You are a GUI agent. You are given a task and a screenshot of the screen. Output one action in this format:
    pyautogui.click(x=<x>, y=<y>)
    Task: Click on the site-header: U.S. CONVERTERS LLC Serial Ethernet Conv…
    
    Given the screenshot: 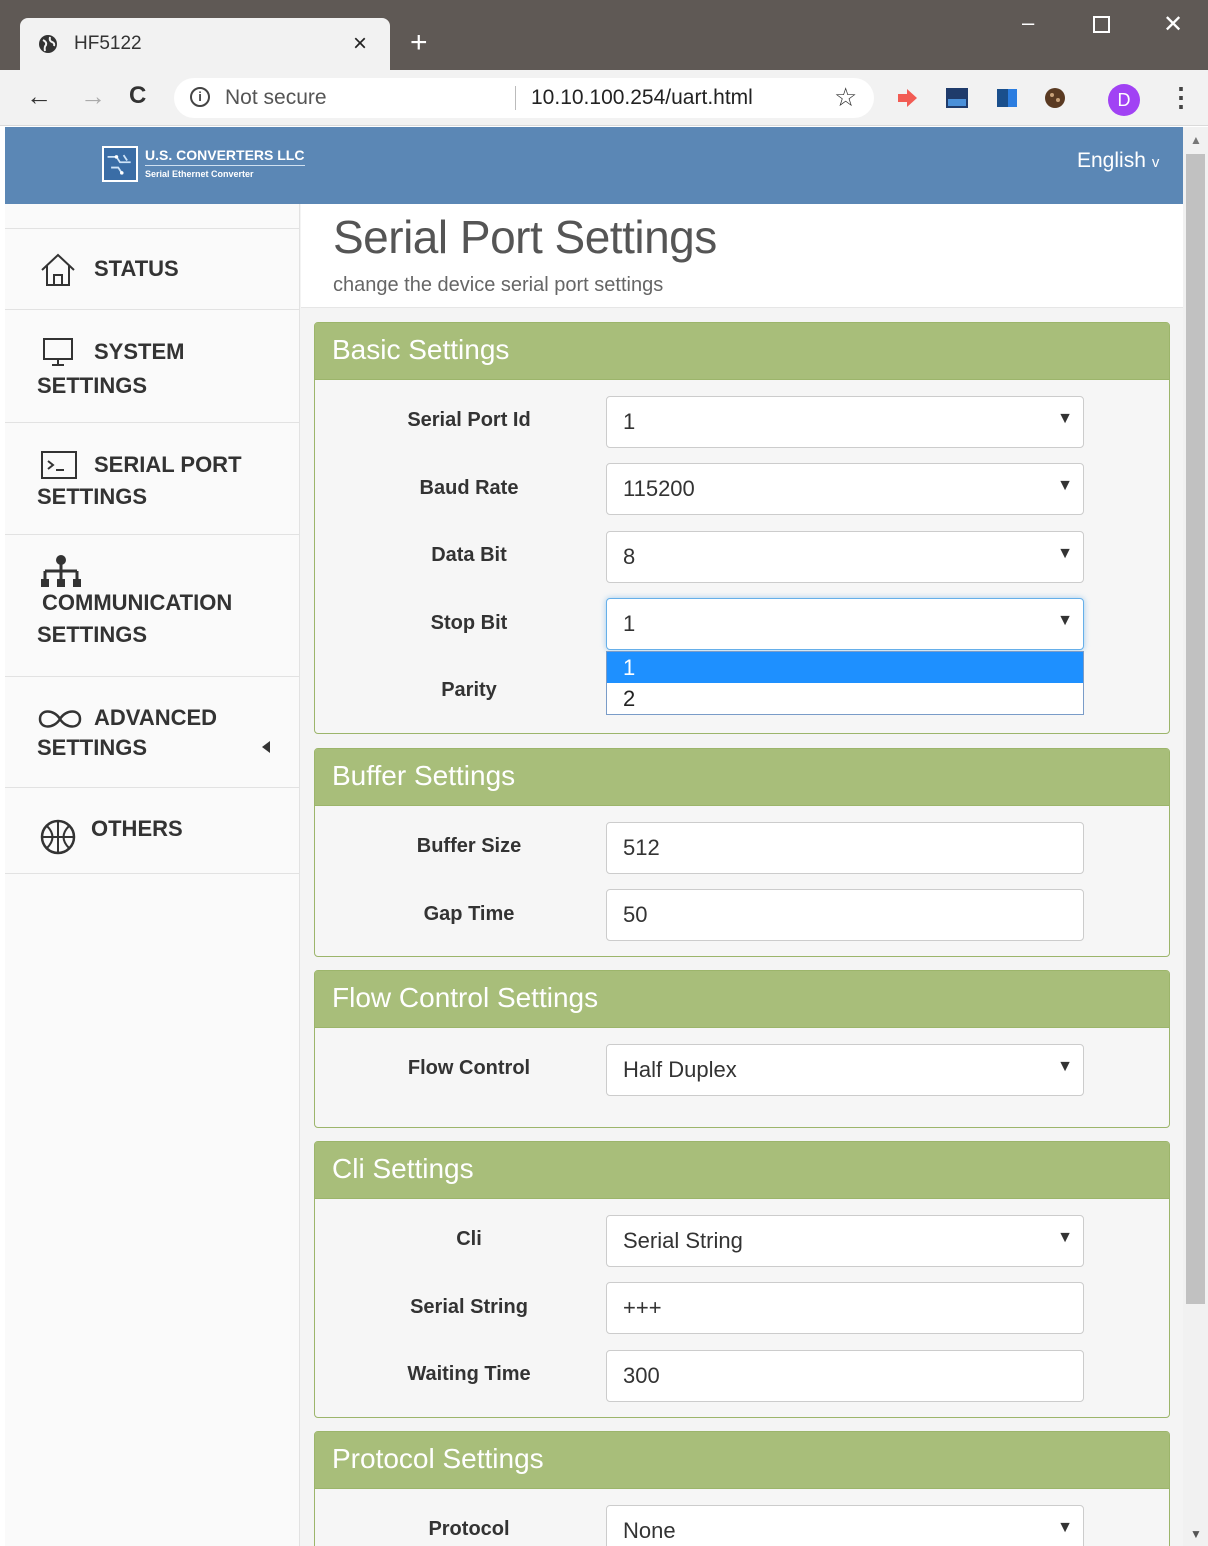 What is the action you would take?
    pyautogui.click(x=594, y=165)
    